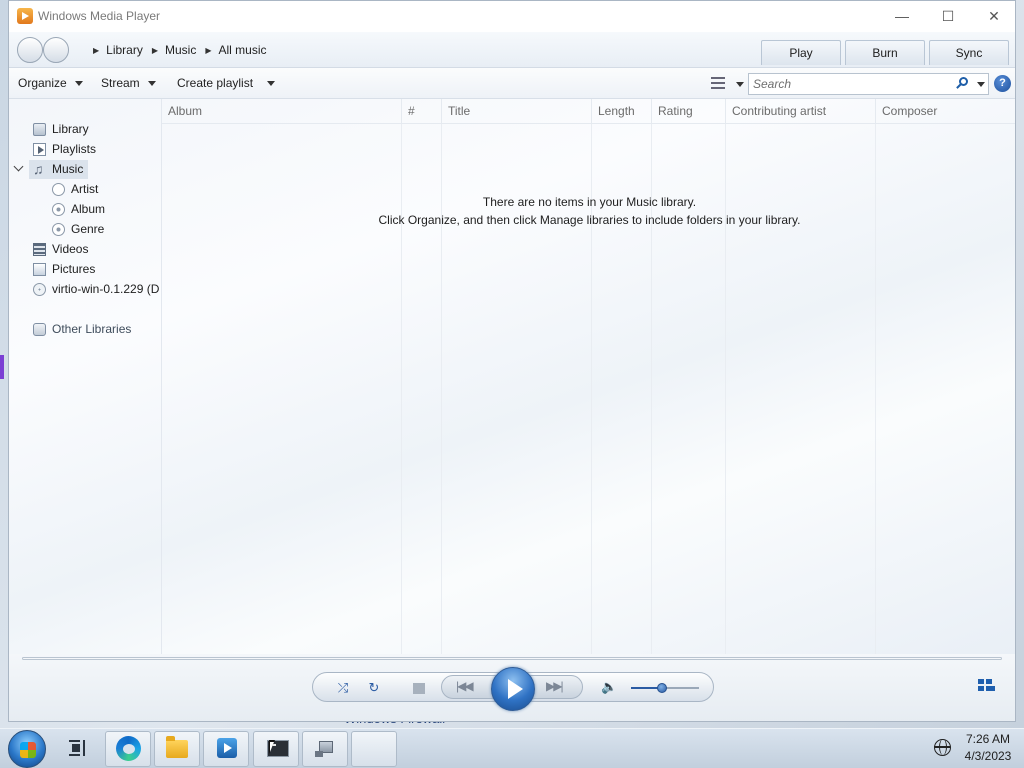 This screenshot has width=1024, height=768. I want to click on organize-label: Organize, so click(42, 83).